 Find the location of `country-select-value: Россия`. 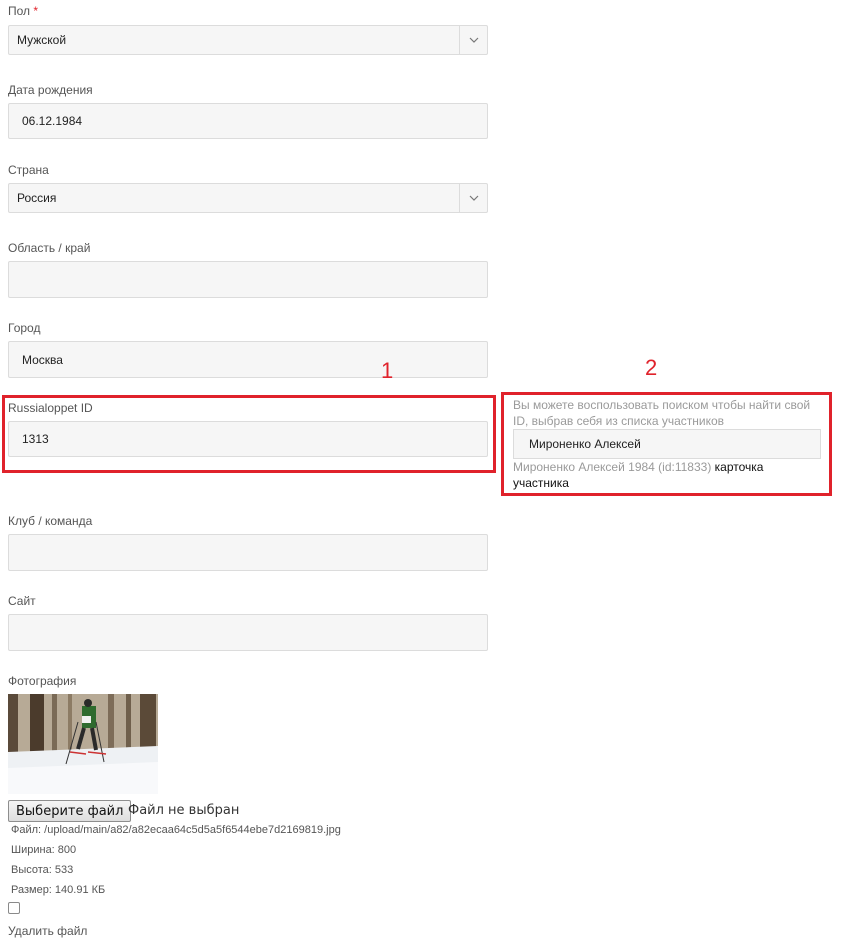

country-select-value: Россия is located at coordinates (37, 198).